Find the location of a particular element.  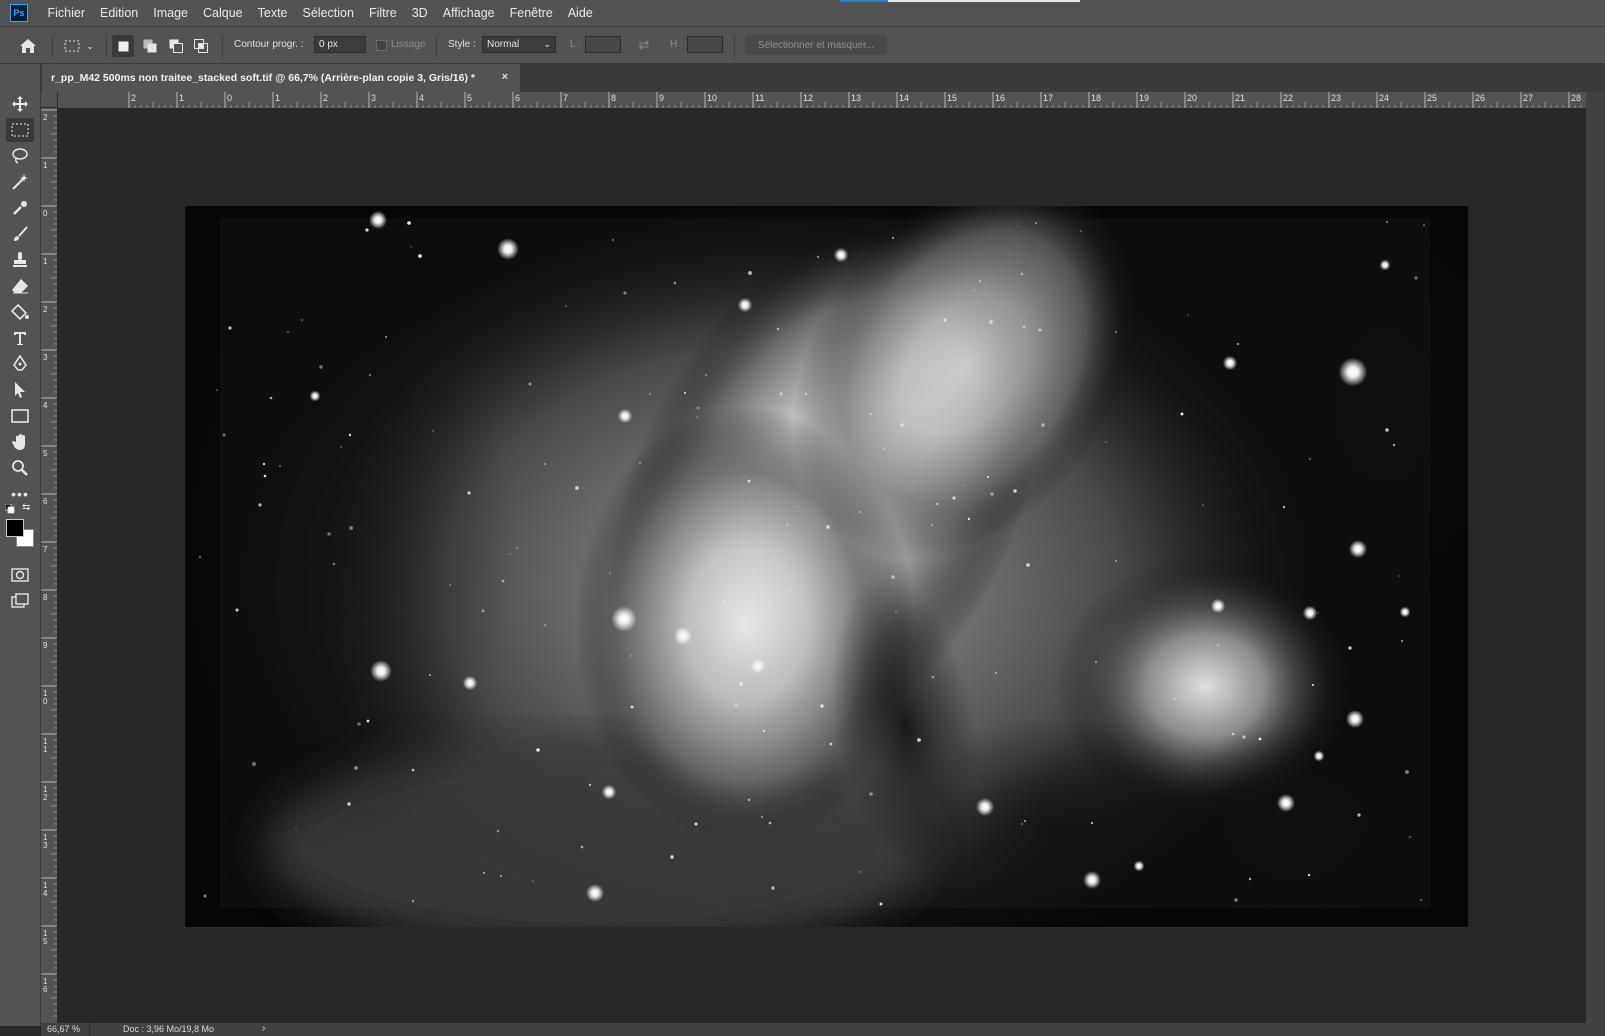

screen-mode-icon is located at coordinates (20, 600).